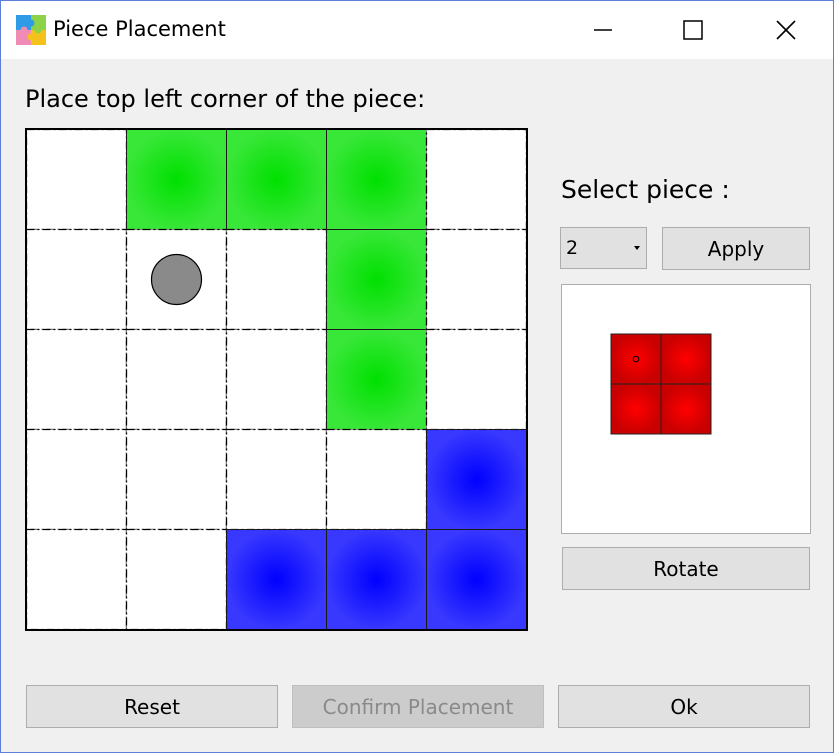  I want to click on title-bar: Piece Placement, so click(417, 30).